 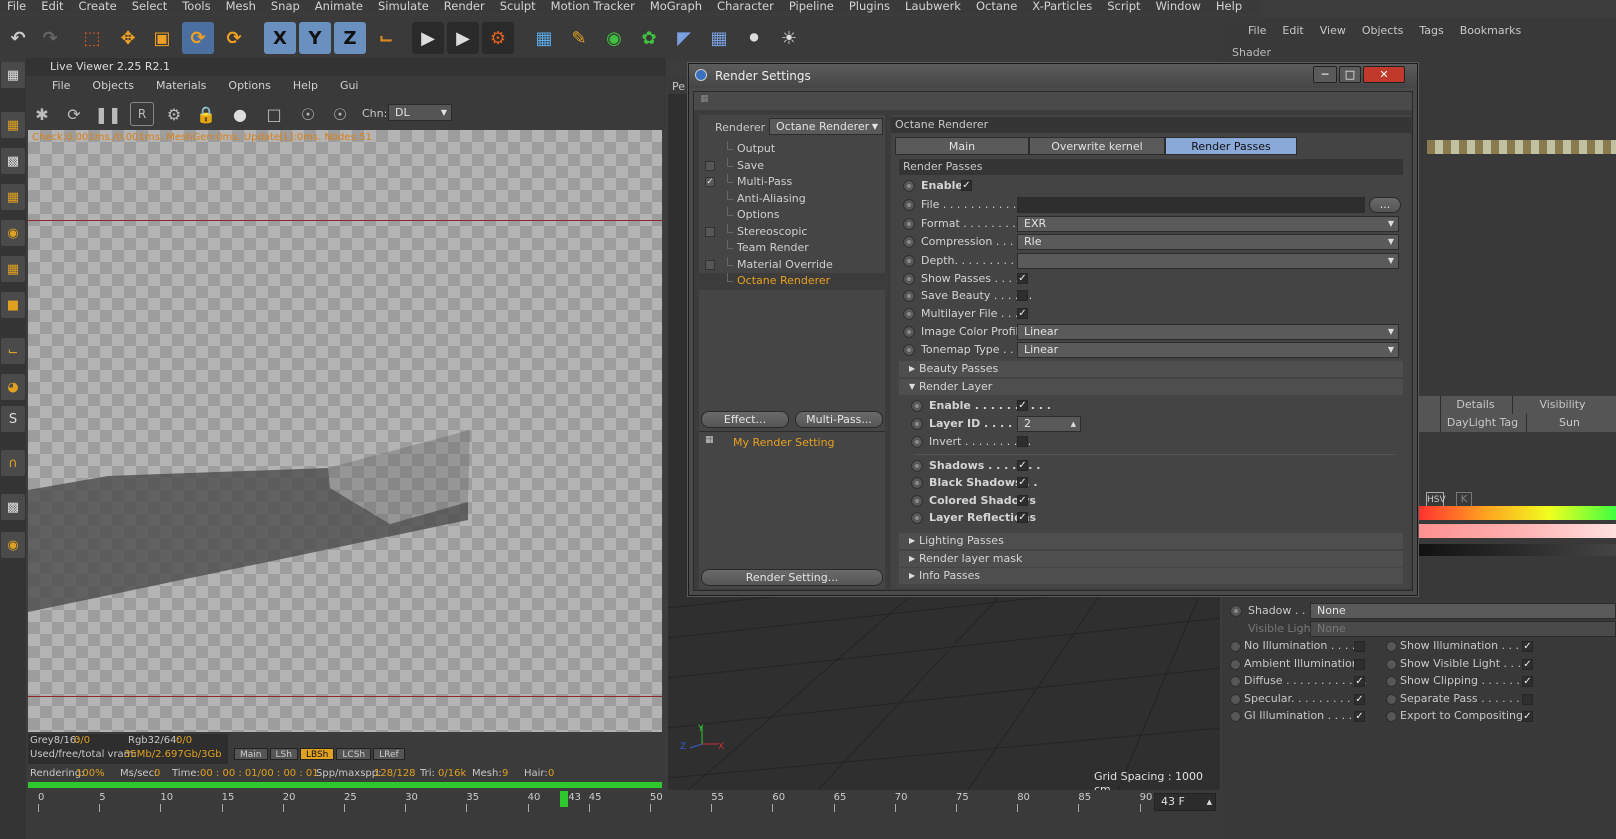 What do you see at coordinates (404, 7) in the screenshot?
I see `menu-item-simulate: Simulate` at bounding box center [404, 7].